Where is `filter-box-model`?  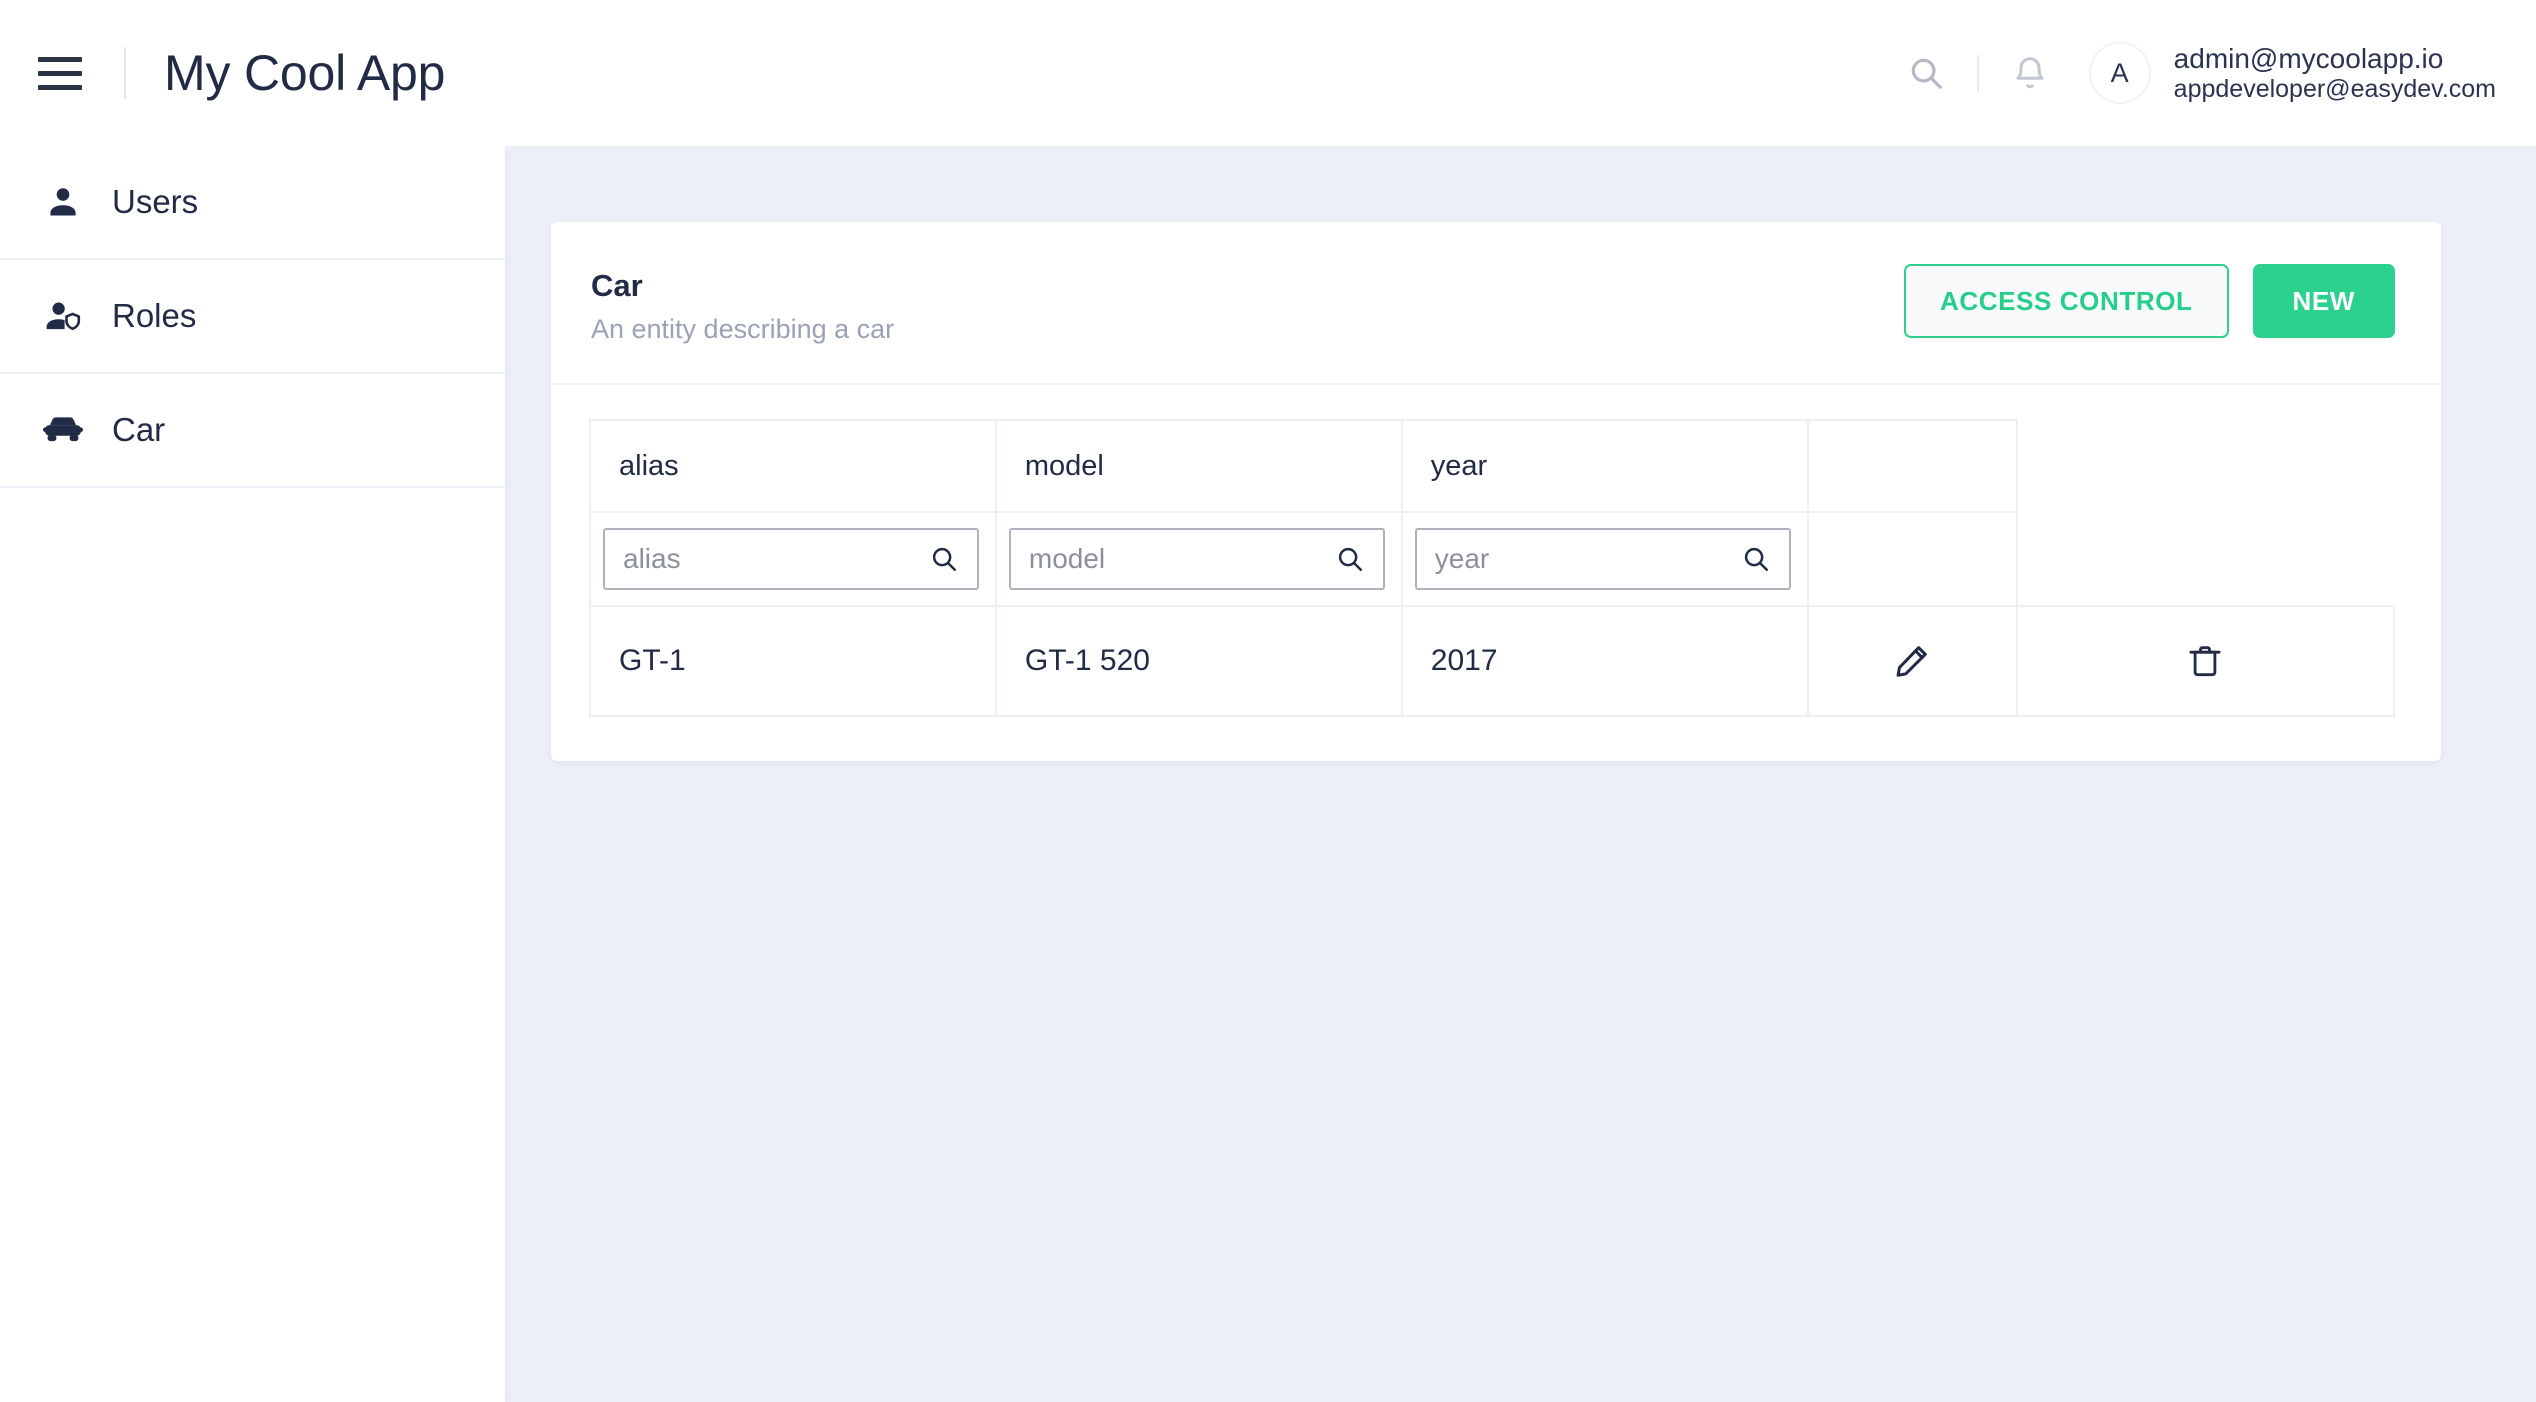 filter-box-model is located at coordinates (1196, 559).